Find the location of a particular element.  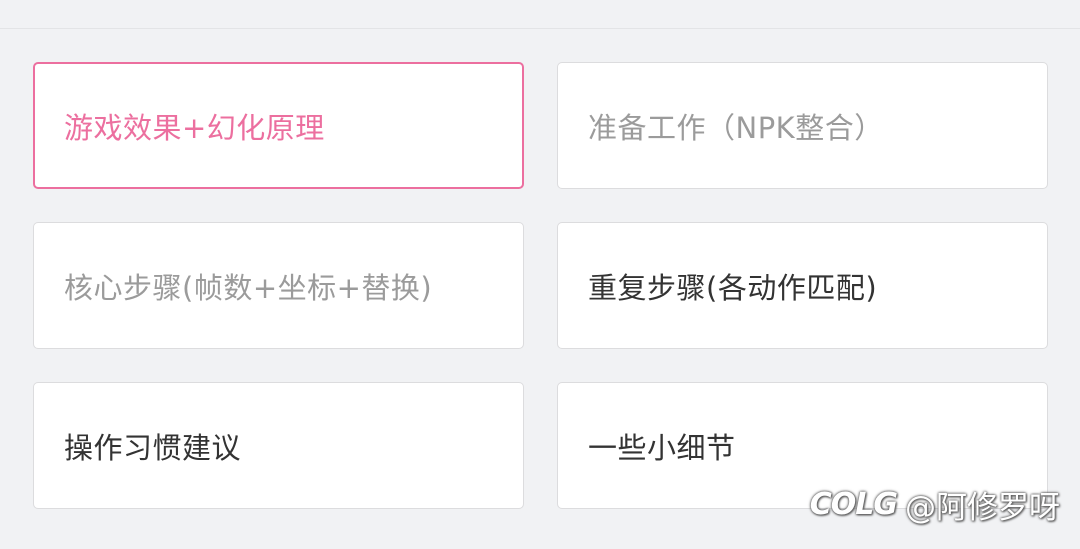

watermark-author: @阿修罗呀 is located at coordinates (982, 508).